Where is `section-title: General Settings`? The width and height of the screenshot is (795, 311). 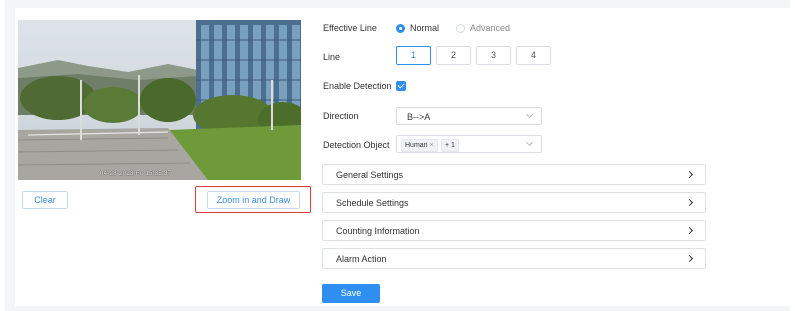 section-title: General Settings is located at coordinates (370, 175).